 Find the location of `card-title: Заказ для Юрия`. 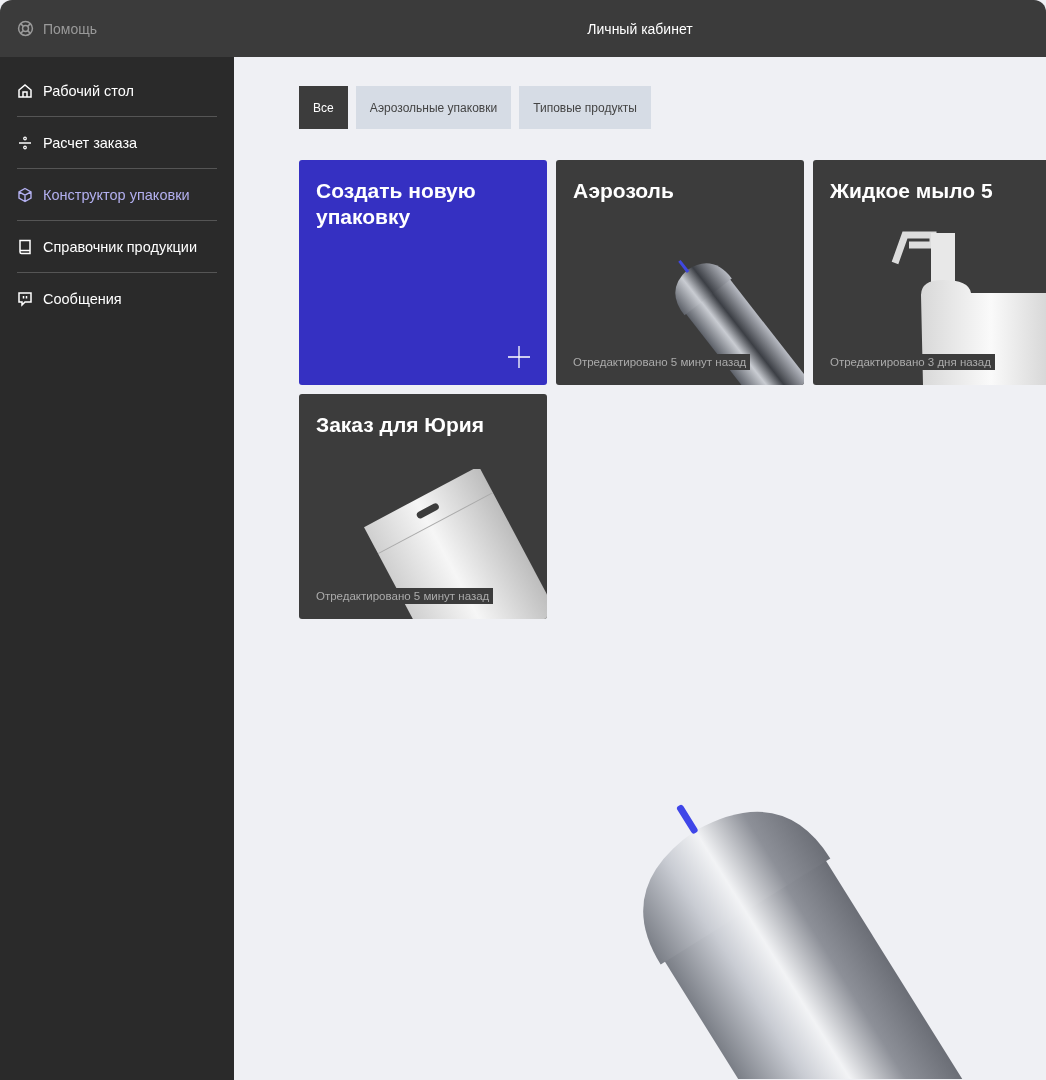

card-title: Заказ для Юрия is located at coordinates (400, 425).